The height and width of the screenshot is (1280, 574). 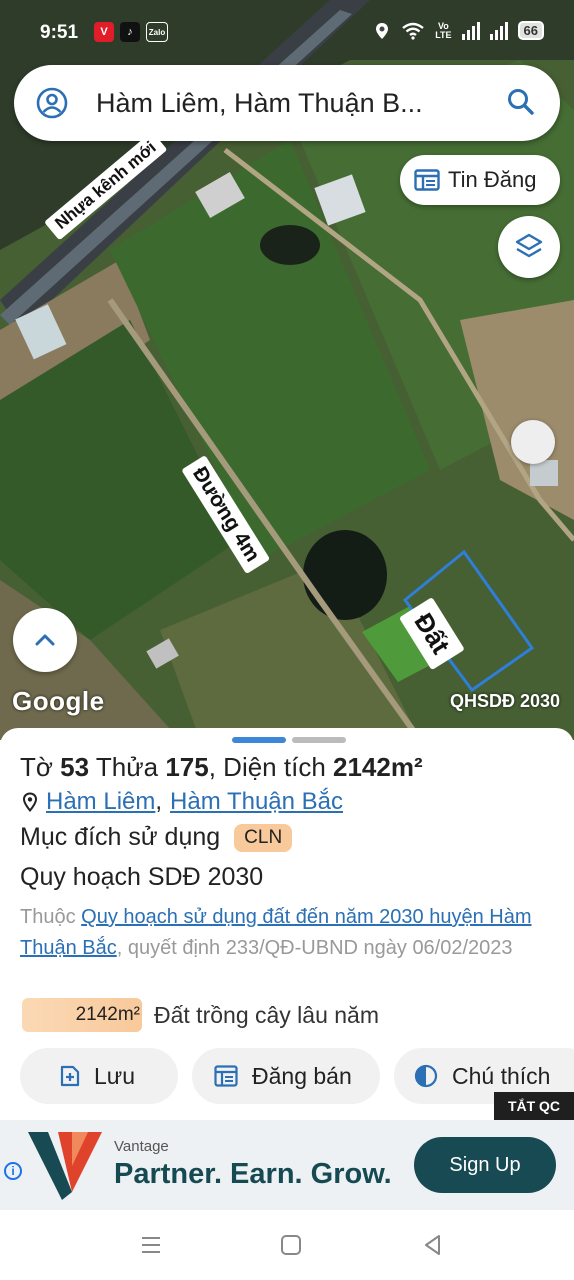 What do you see at coordinates (426, 1076) in the screenshot?
I see `contrast-icon` at bounding box center [426, 1076].